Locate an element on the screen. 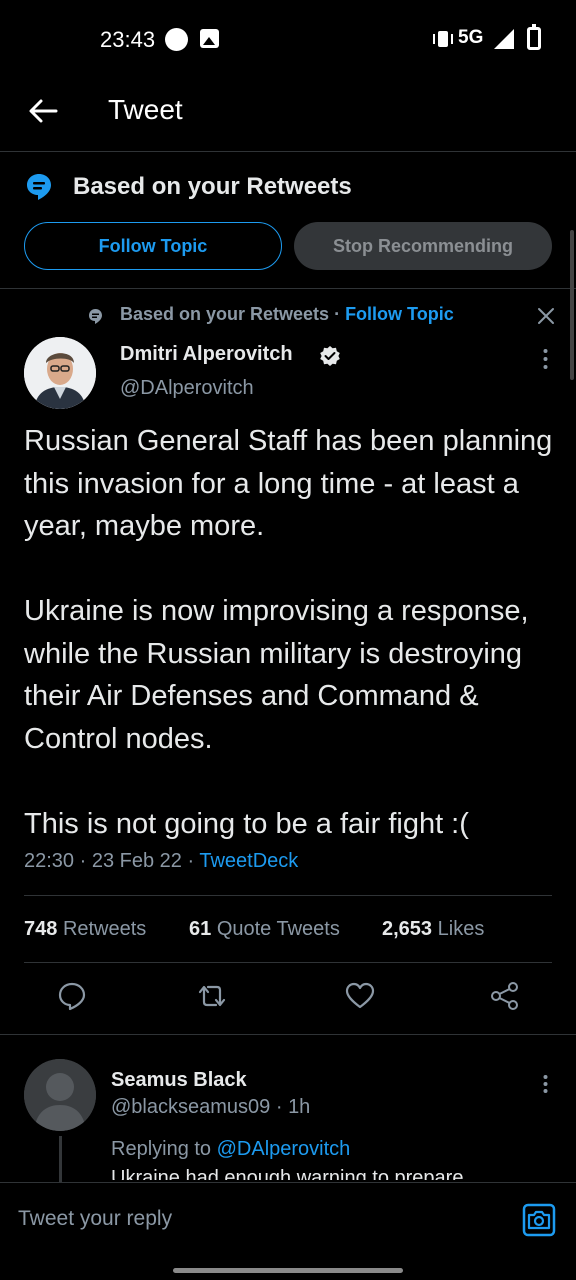 The image size is (576, 1280). default-avatar-icon is located at coordinates (60, 1095).